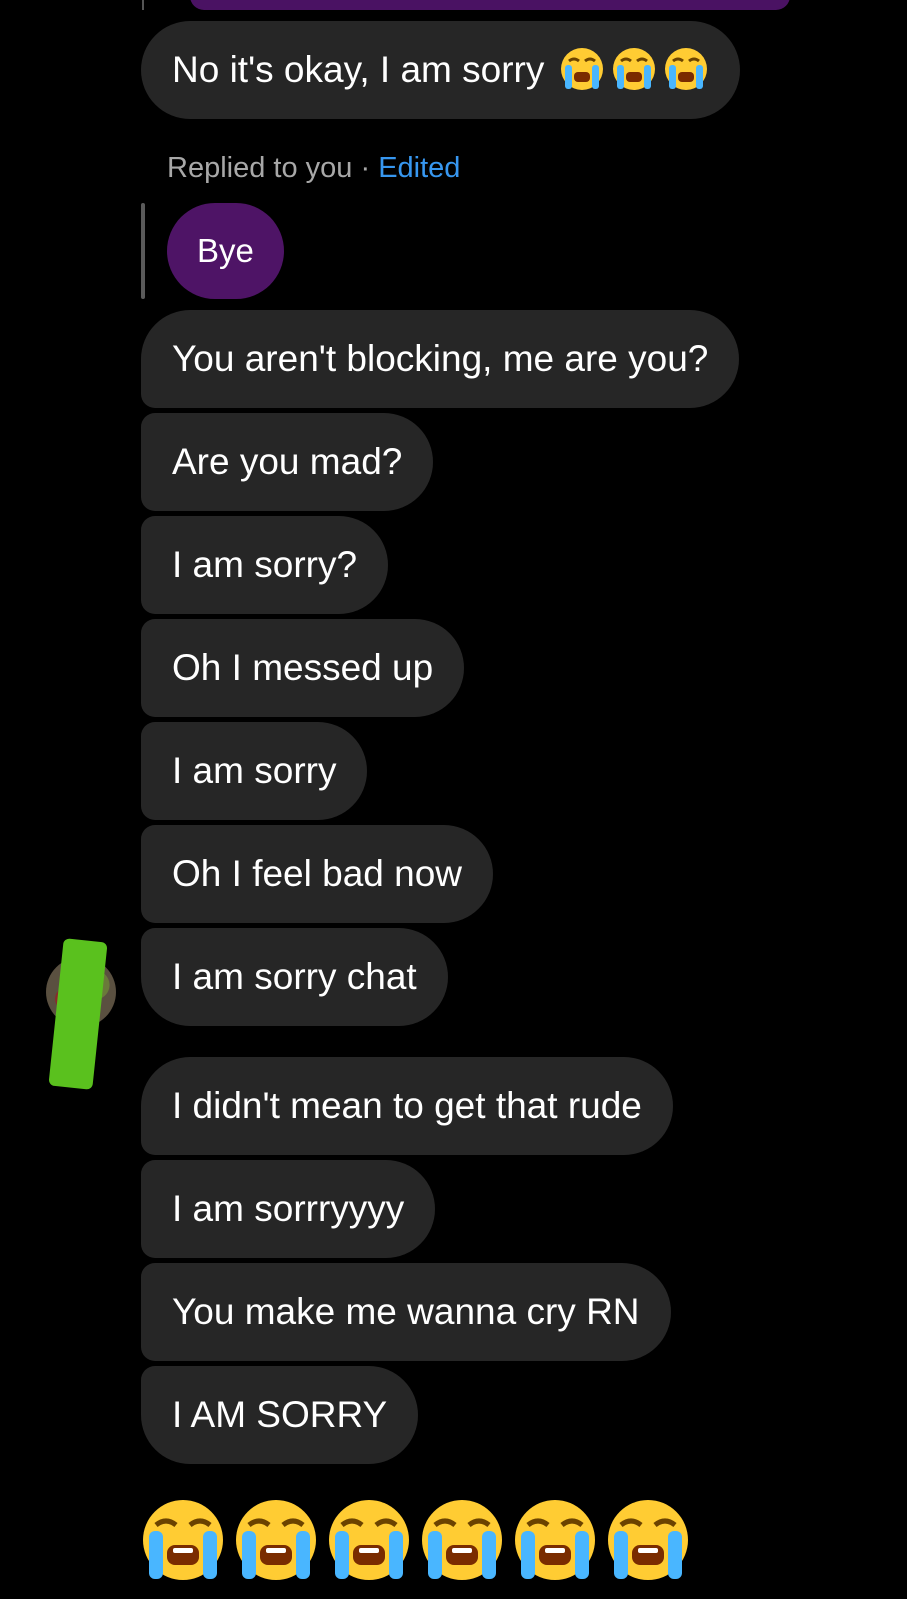 This screenshot has width=907, height=1599. Describe the element at coordinates (143, 5) in the screenshot. I see `thread-divider` at that location.